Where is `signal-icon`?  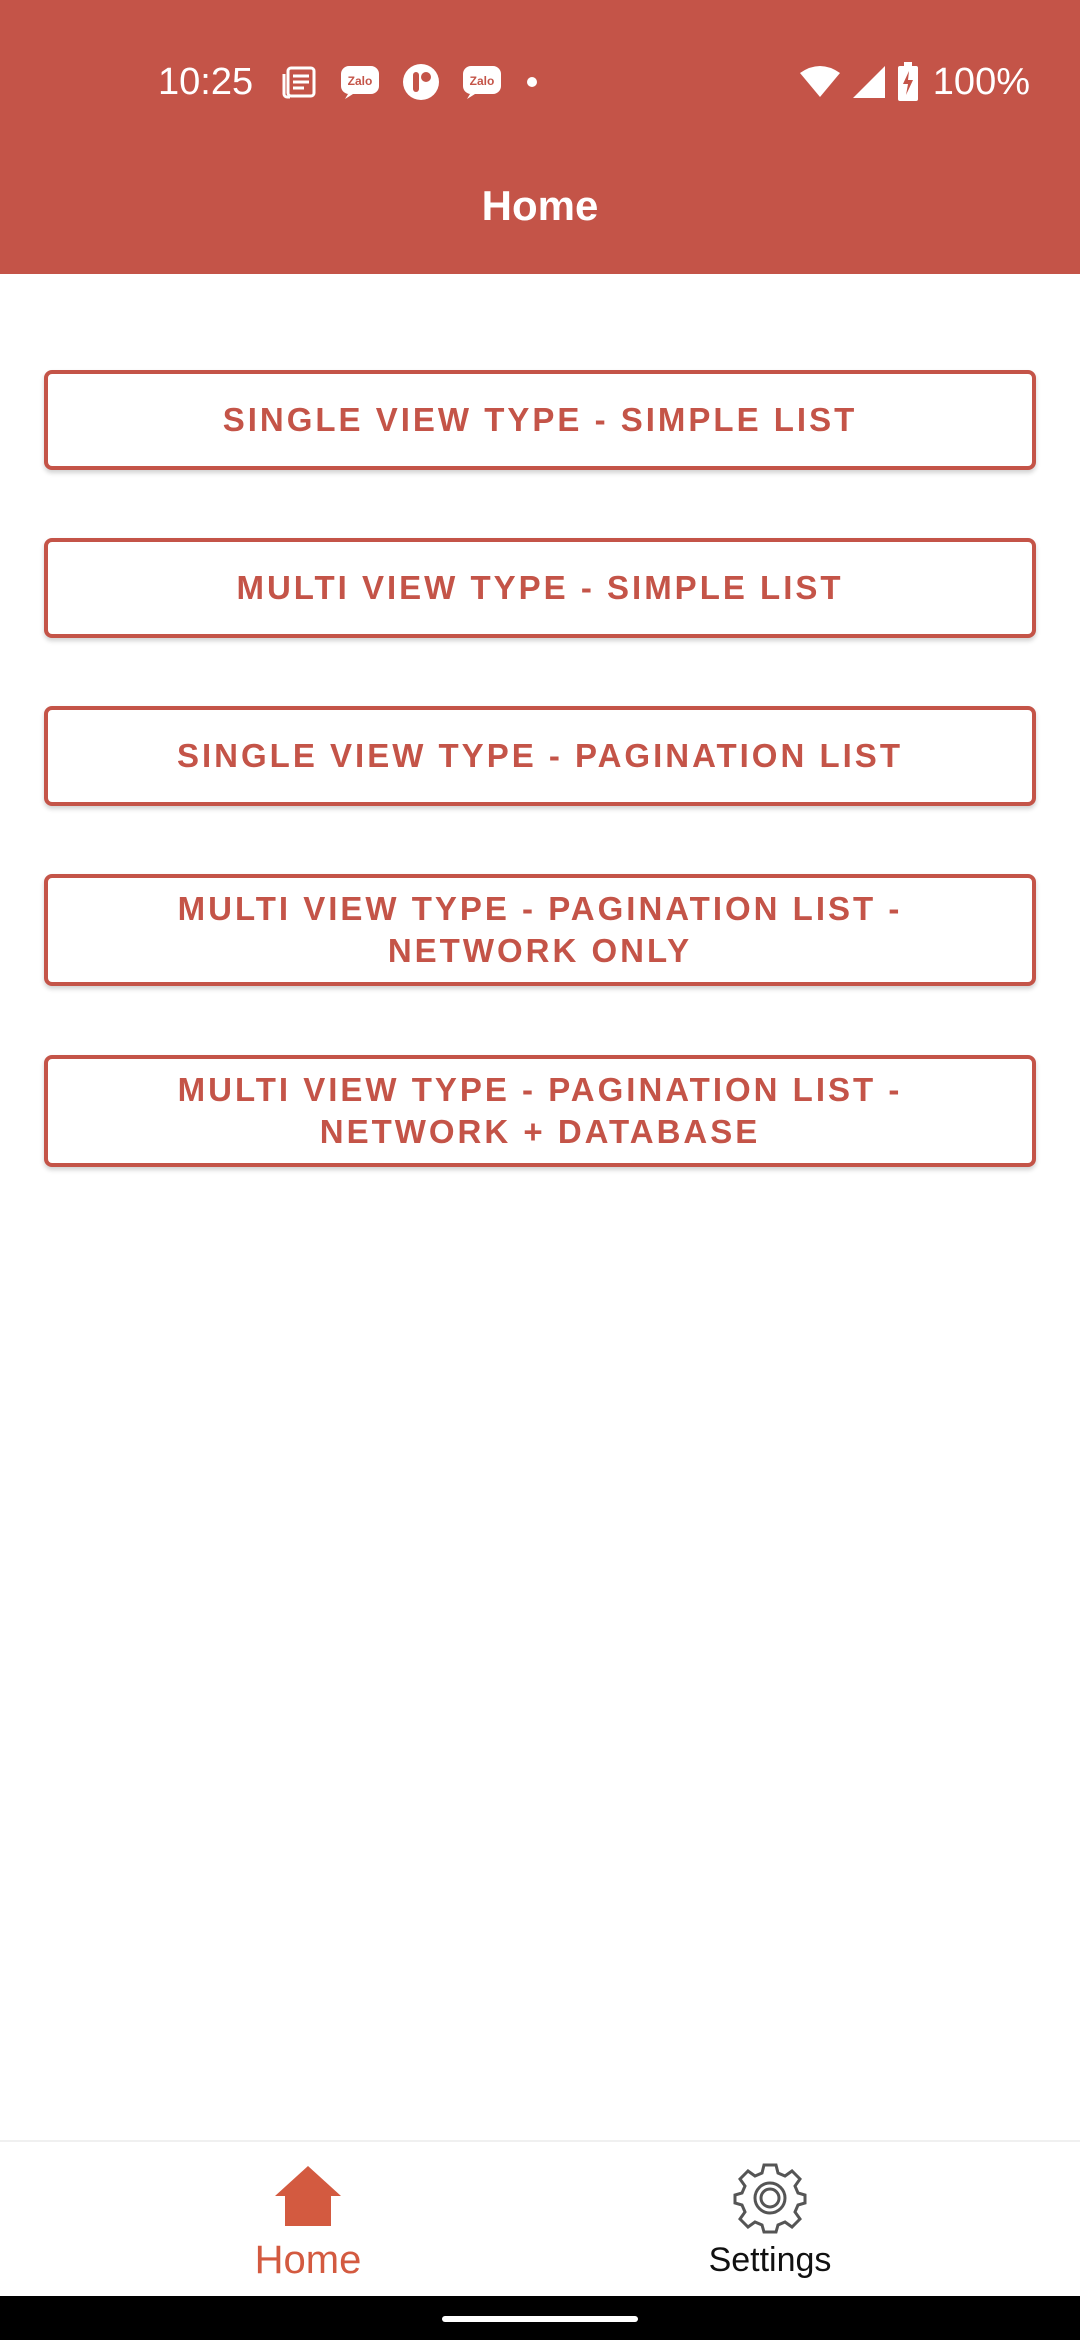 signal-icon is located at coordinates (869, 82).